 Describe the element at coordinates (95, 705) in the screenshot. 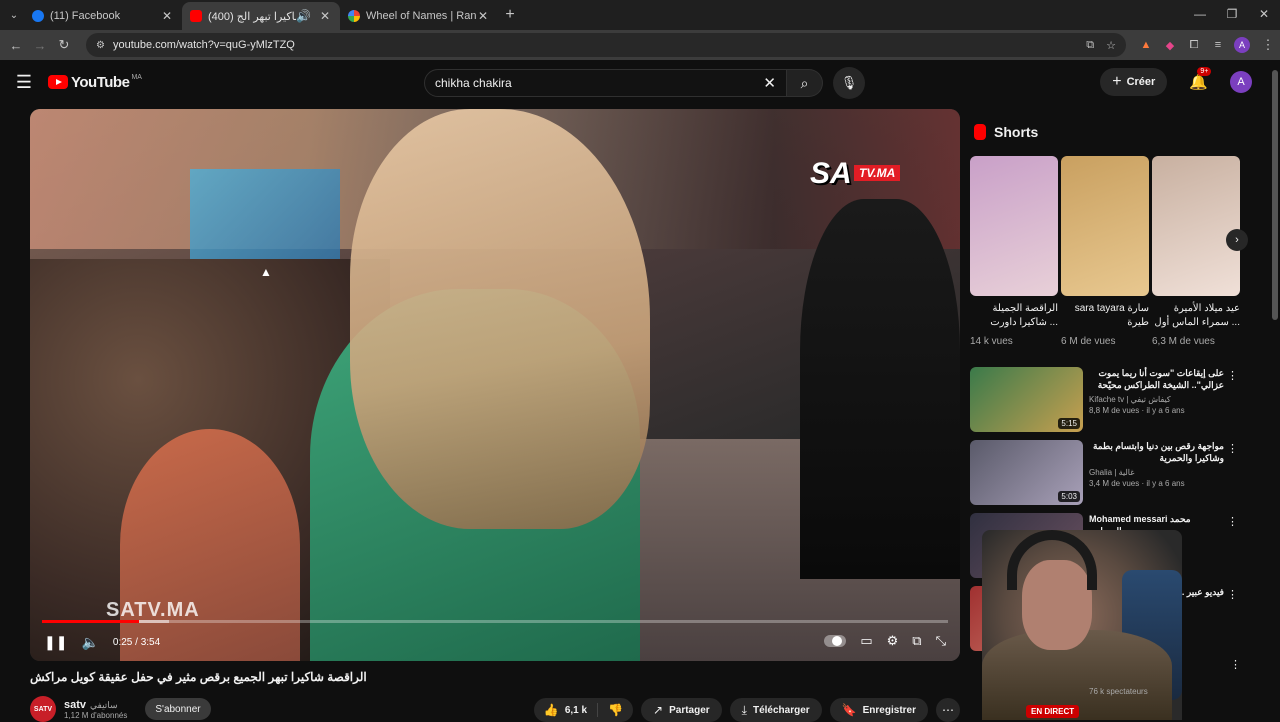

I see `channel-name: satv ساتيفي` at that location.